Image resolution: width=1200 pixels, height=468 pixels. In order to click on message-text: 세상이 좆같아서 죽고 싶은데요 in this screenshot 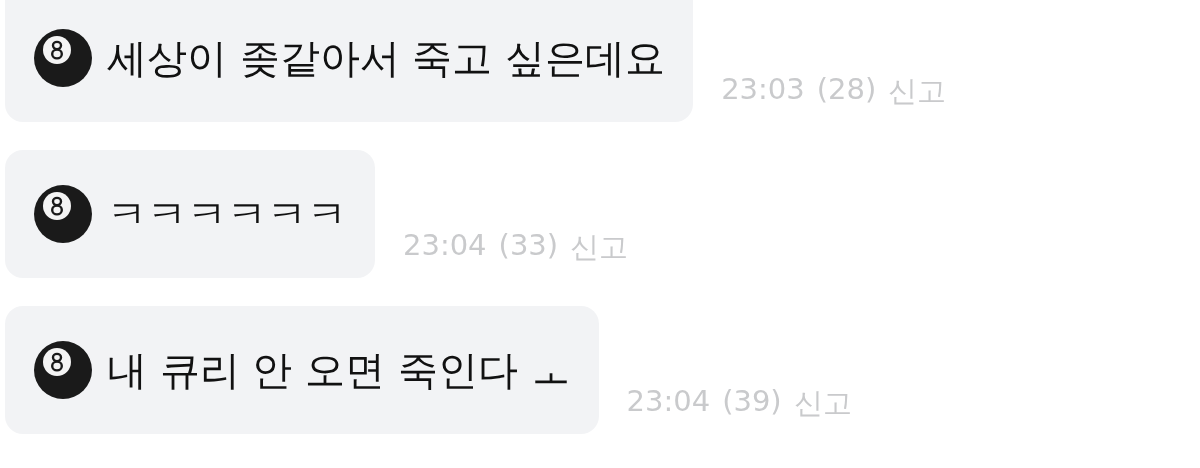, I will do `click(386, 58)`.